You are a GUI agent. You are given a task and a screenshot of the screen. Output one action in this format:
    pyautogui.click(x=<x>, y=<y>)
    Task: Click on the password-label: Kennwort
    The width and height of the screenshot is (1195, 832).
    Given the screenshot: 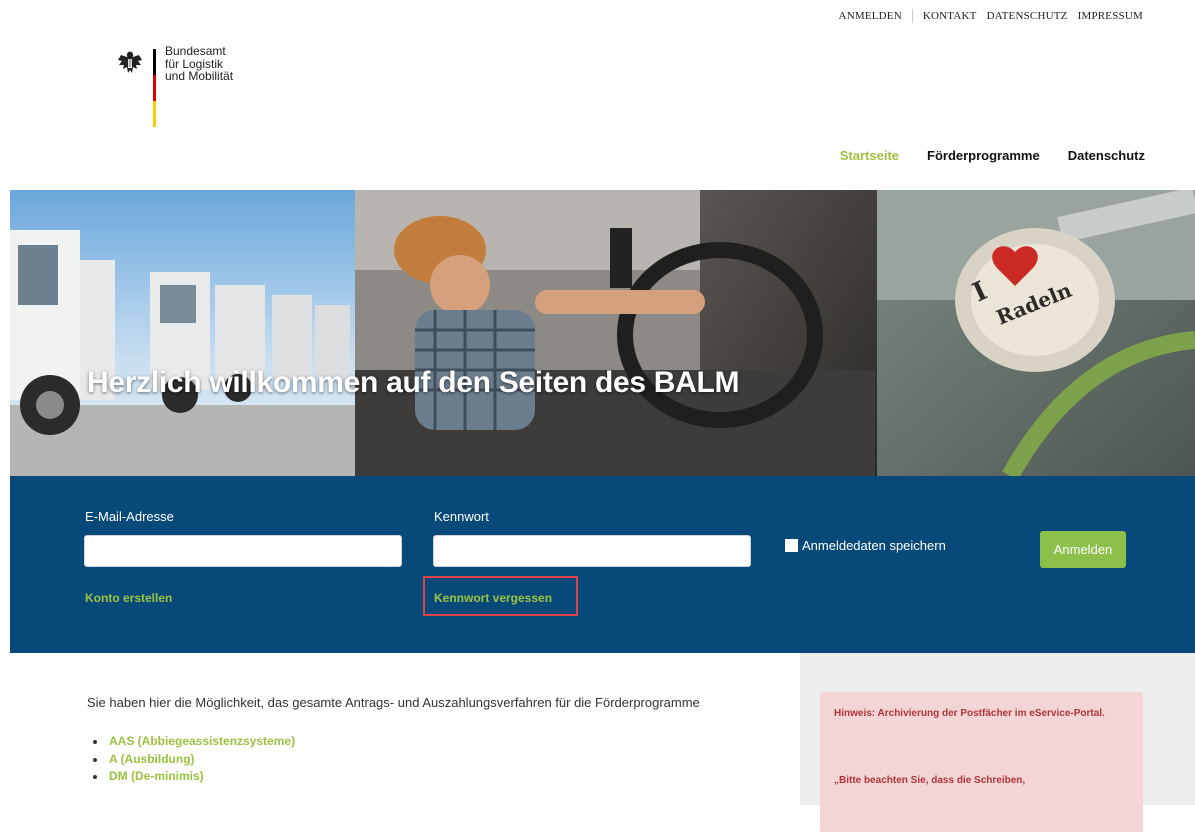 What is the action you would take?
    pyautogui.click(x=461, y=516)
    